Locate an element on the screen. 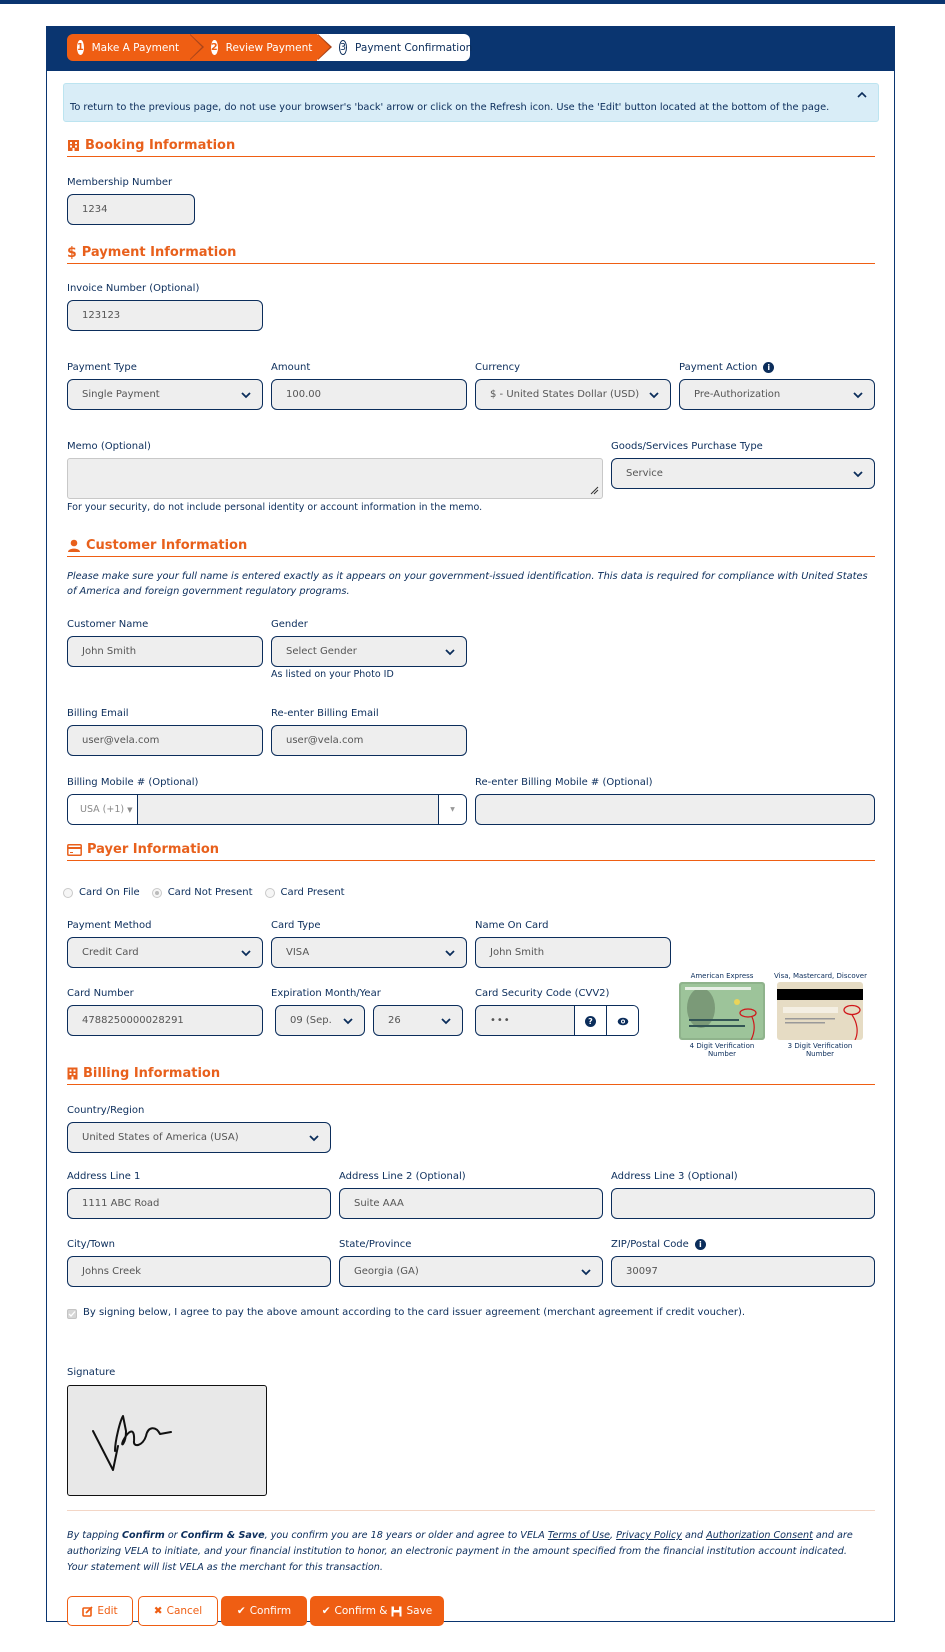 Image resolution: width=945 pixels, height=1652 pixels. checkmark-icon: ✔ is located at coordinates (326, 1611).